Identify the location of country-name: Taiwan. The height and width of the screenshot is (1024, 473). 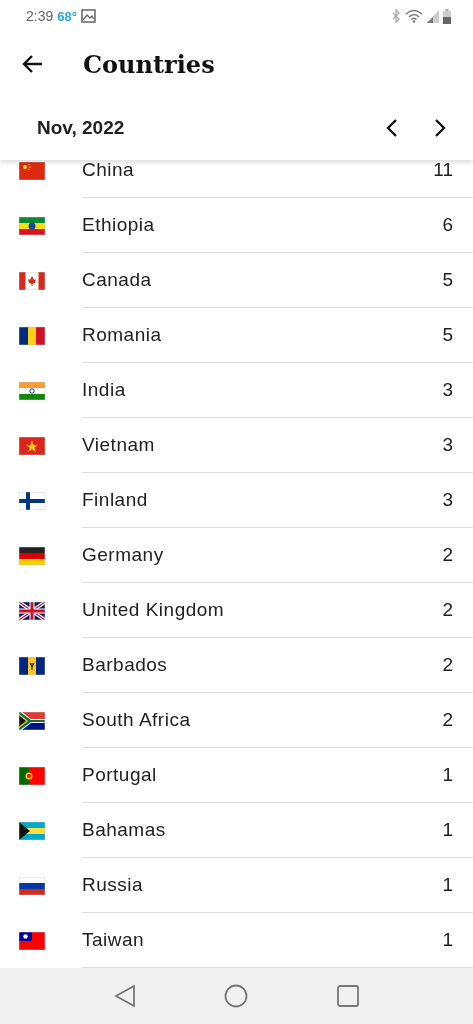
(114, 940).